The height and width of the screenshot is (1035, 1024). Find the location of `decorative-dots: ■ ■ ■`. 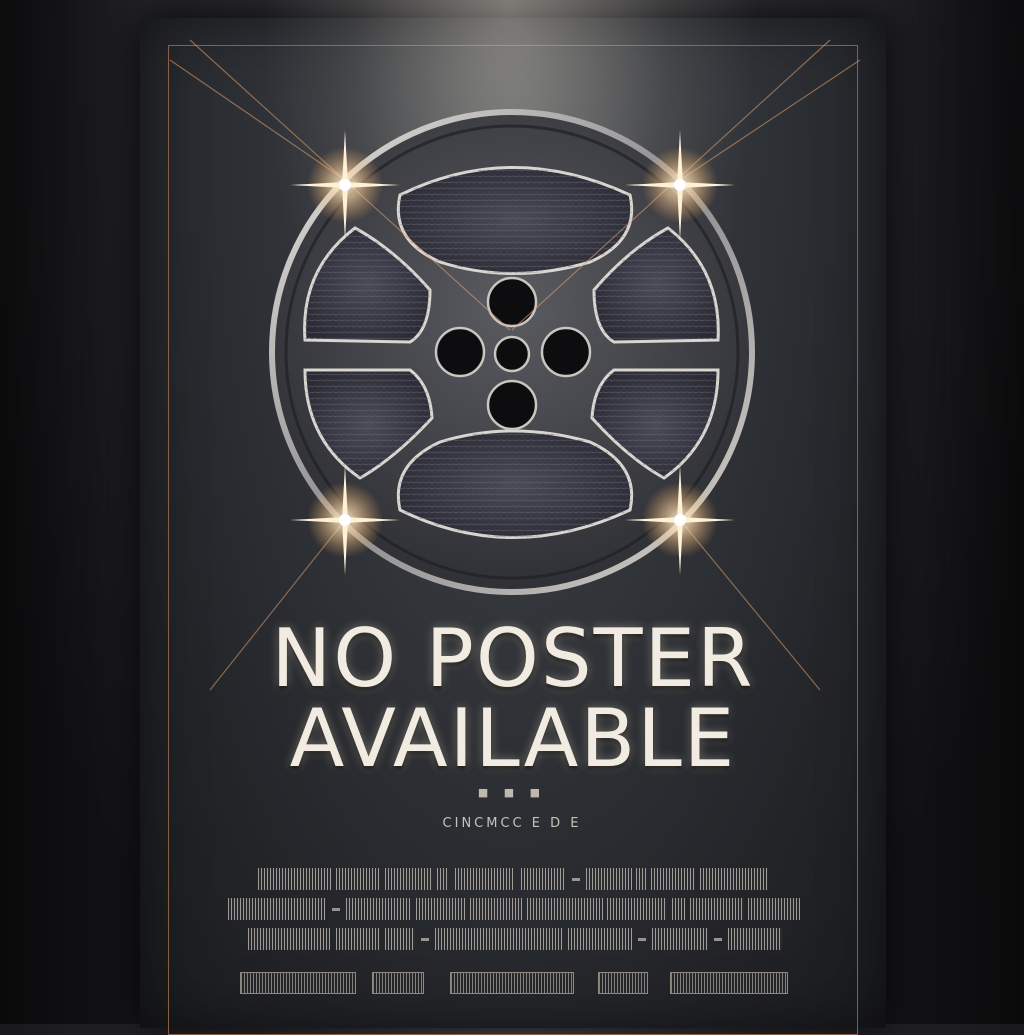

decorative-dots: ■ ■ ■ is located at coordinates (512, 792).